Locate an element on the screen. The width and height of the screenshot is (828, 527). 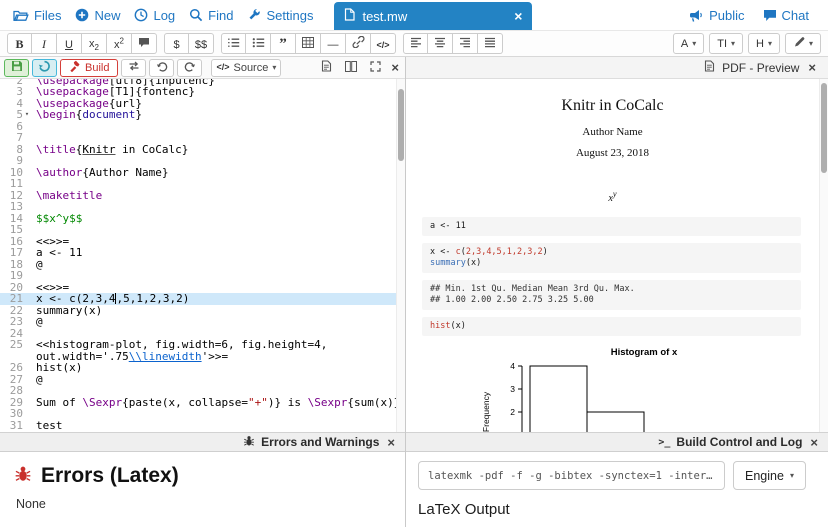
font-family-dropdown: TI ▾ is located at coordinates (726, 43).